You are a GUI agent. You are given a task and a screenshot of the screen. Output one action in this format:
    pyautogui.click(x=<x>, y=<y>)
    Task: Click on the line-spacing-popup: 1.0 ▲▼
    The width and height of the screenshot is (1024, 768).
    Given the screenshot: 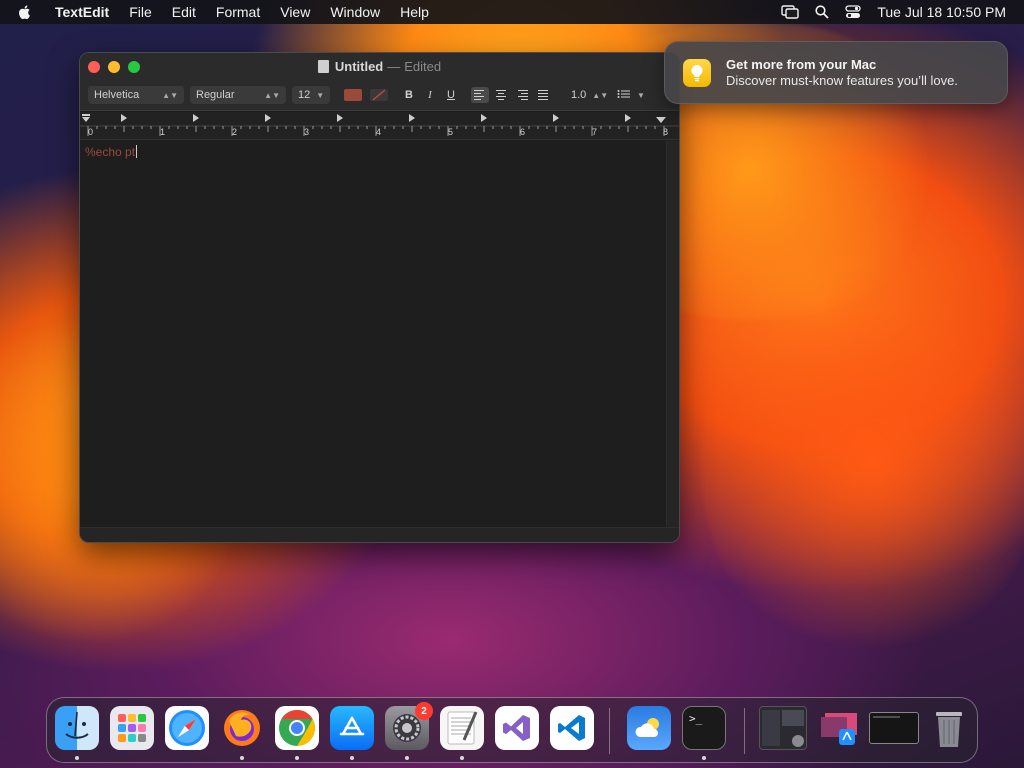 What is the action you would take?
    pyautogui.click(x=586, y=95)
    